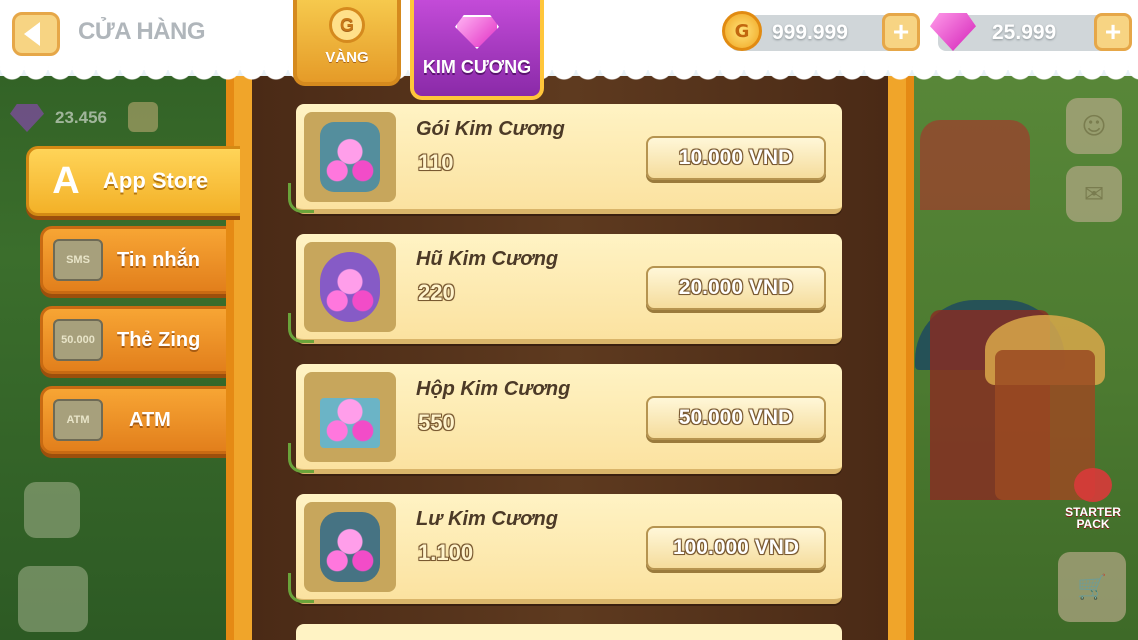  What do you see at coordinates (1093, 518) in the screenshot?
I see `starter-pack-label: STARTER PACK` at bounding box center [1093, 518].